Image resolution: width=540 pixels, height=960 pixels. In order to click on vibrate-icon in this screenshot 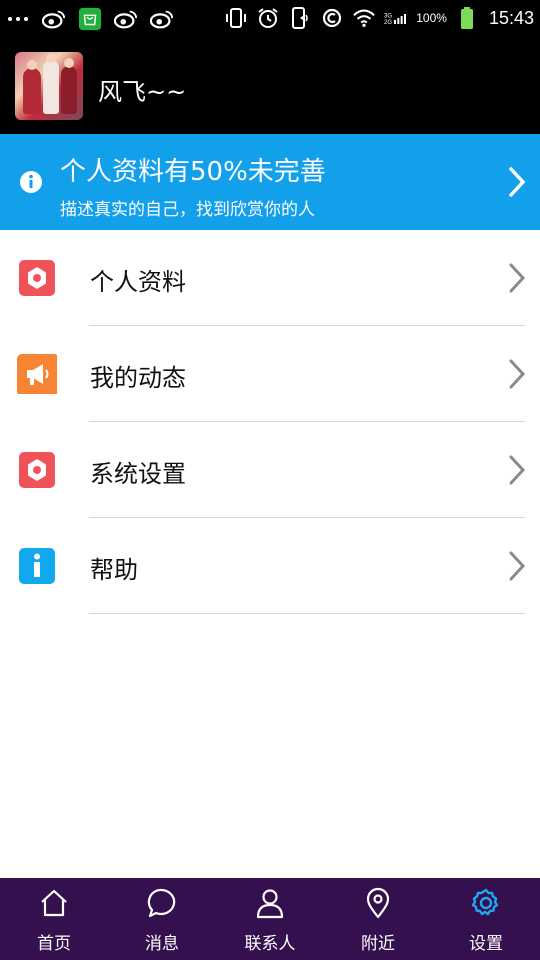, I will do `click(236, 18)`.